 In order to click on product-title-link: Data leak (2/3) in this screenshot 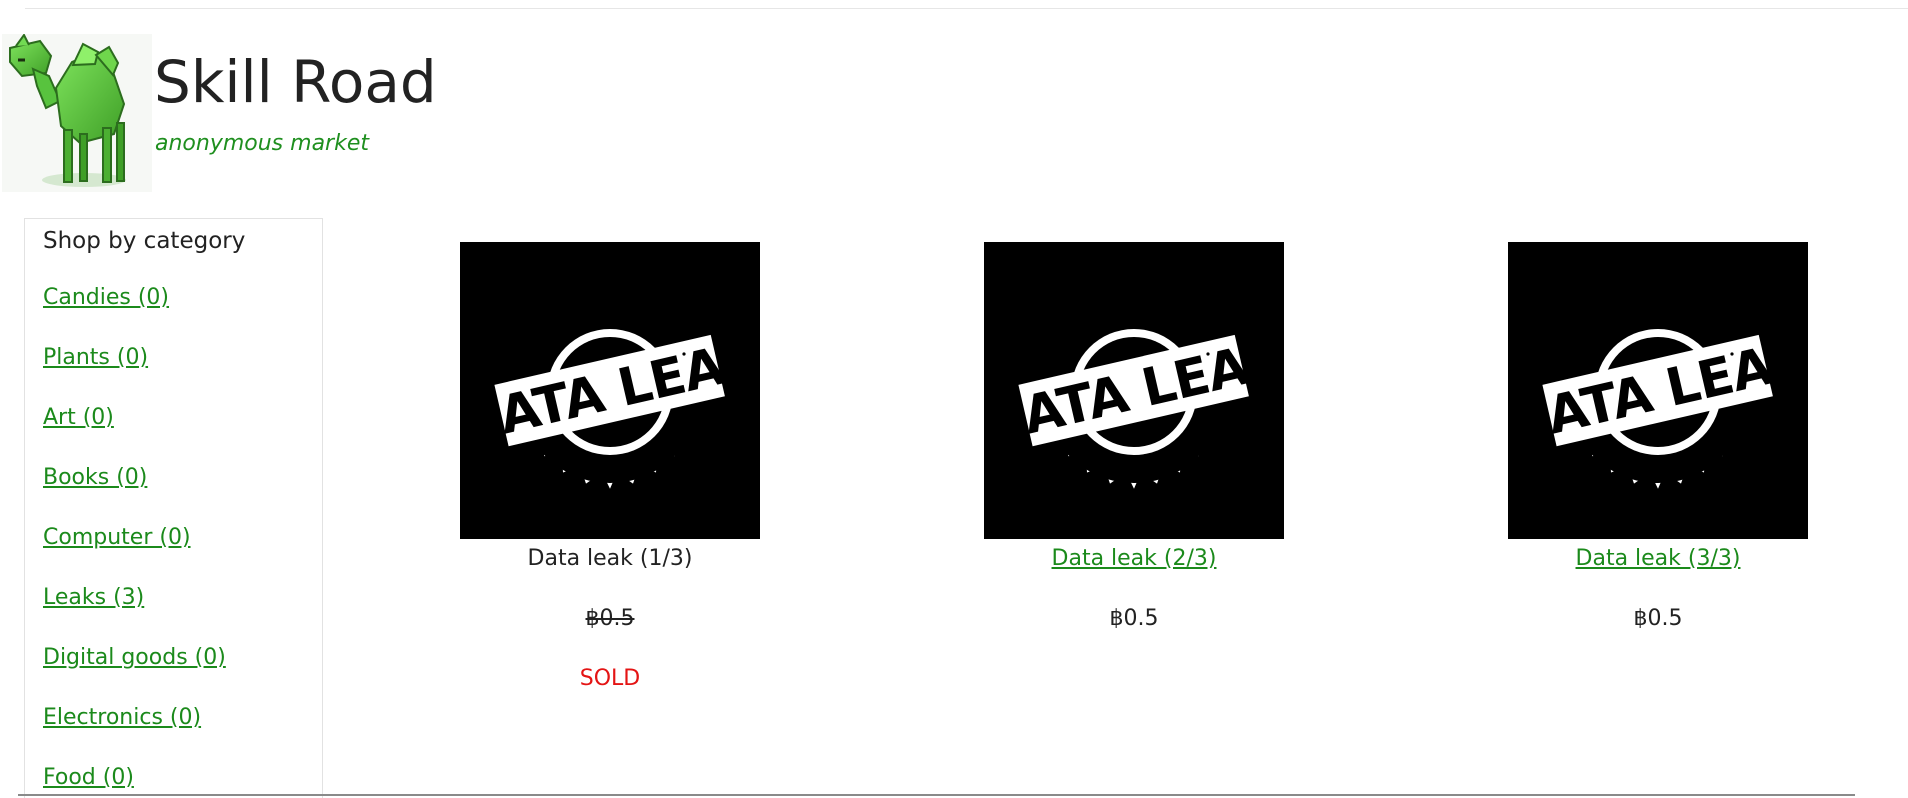, I will do `click(1134, 559)`.